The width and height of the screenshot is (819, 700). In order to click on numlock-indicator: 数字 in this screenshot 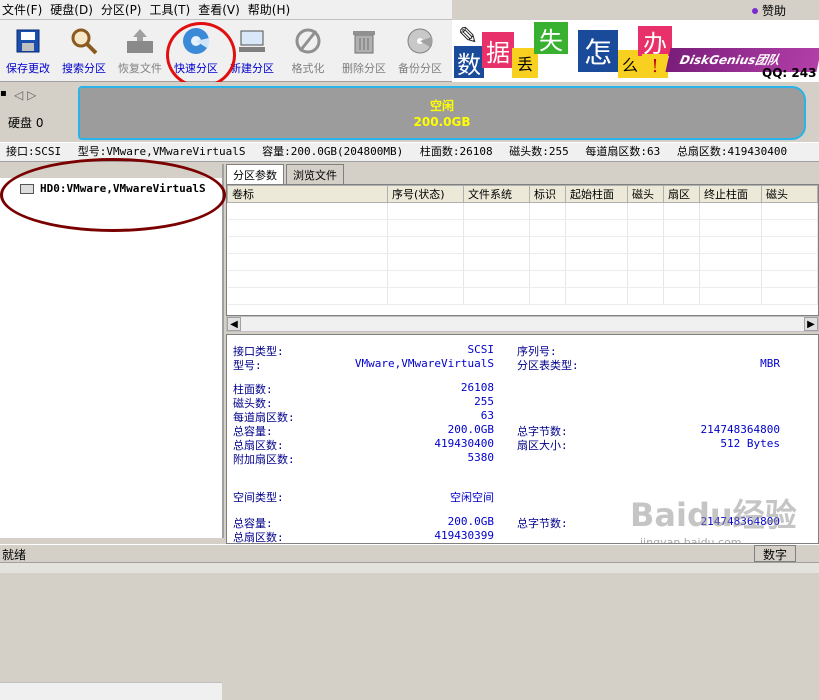, I will do `click(775, 553)`.